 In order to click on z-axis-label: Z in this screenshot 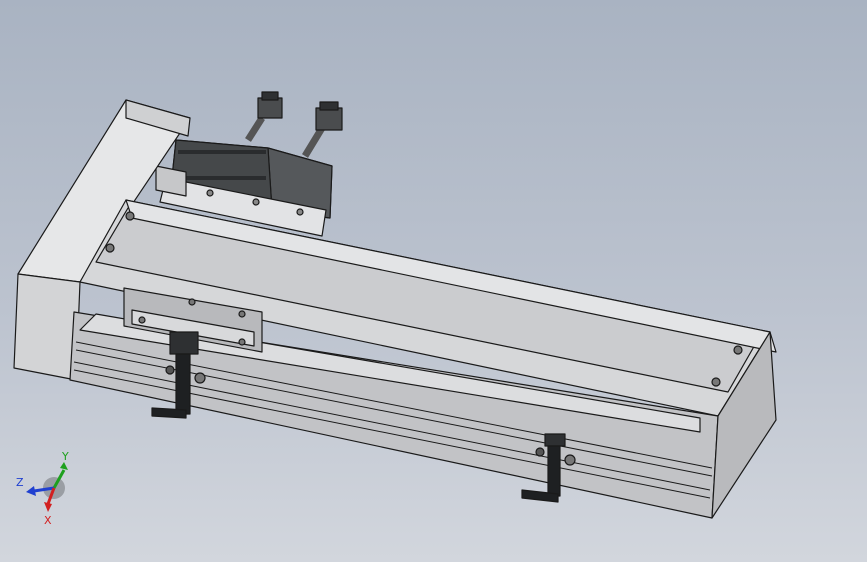, I will do `click(20, 482)`.